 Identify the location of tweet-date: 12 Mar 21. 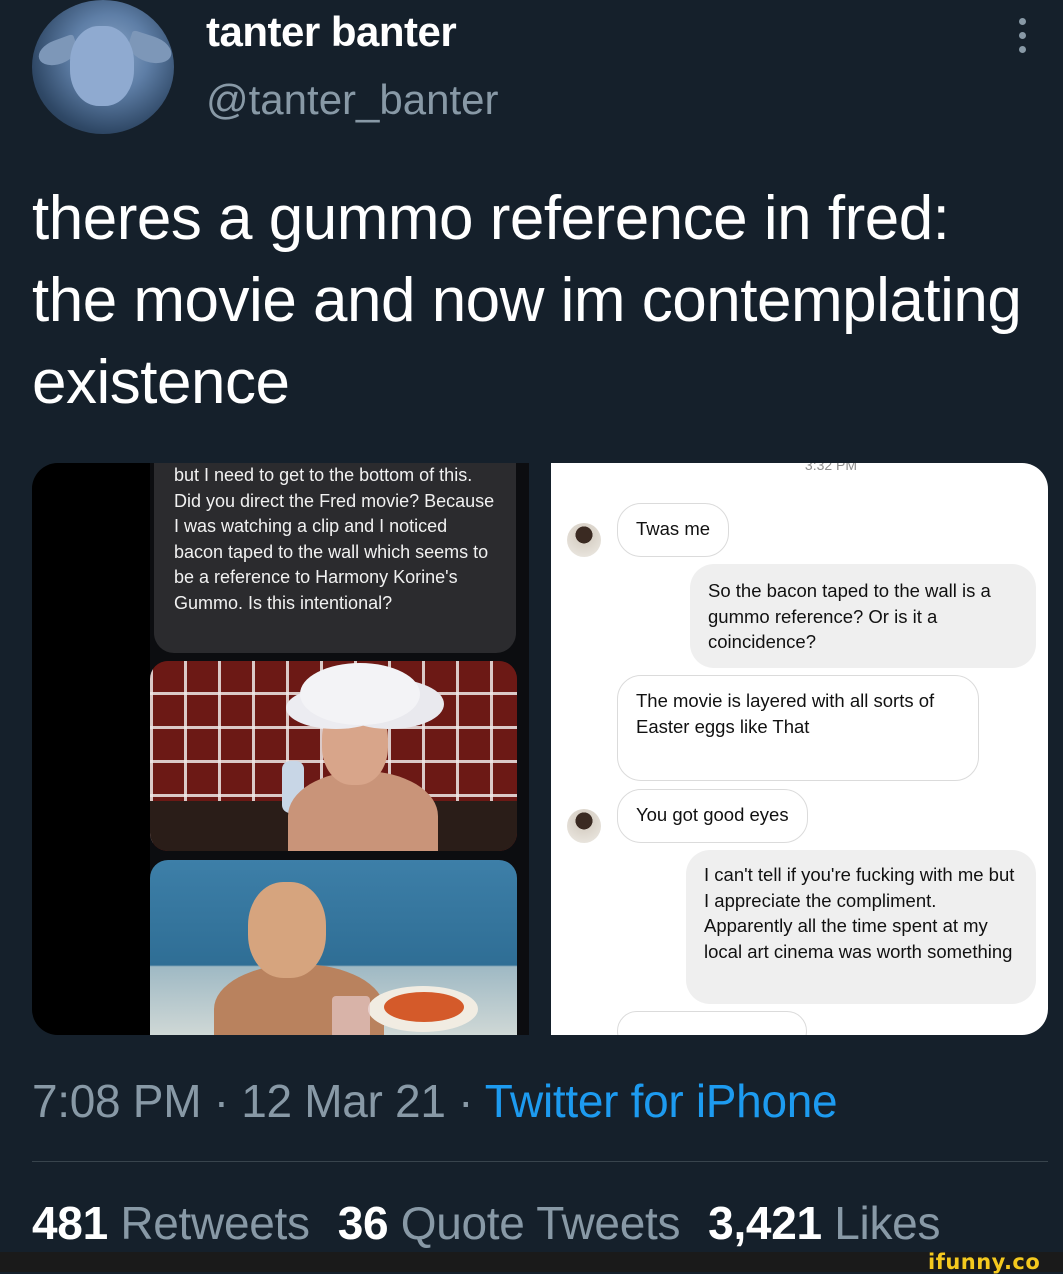
(343, 1101).